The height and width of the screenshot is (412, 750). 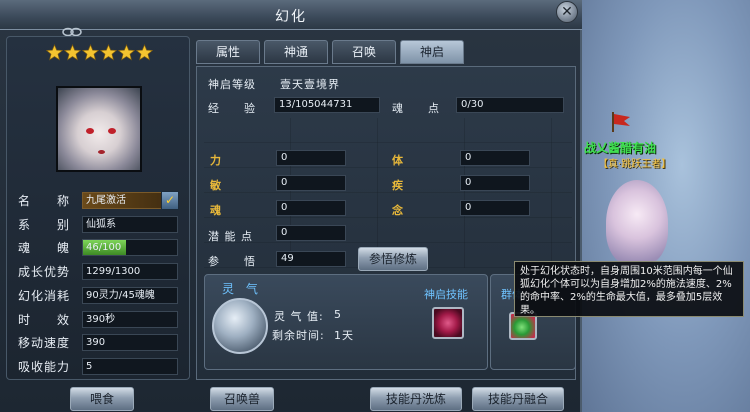 I want to click on remaining-time-label: 剩余时间:, so click(x=298, y=335).